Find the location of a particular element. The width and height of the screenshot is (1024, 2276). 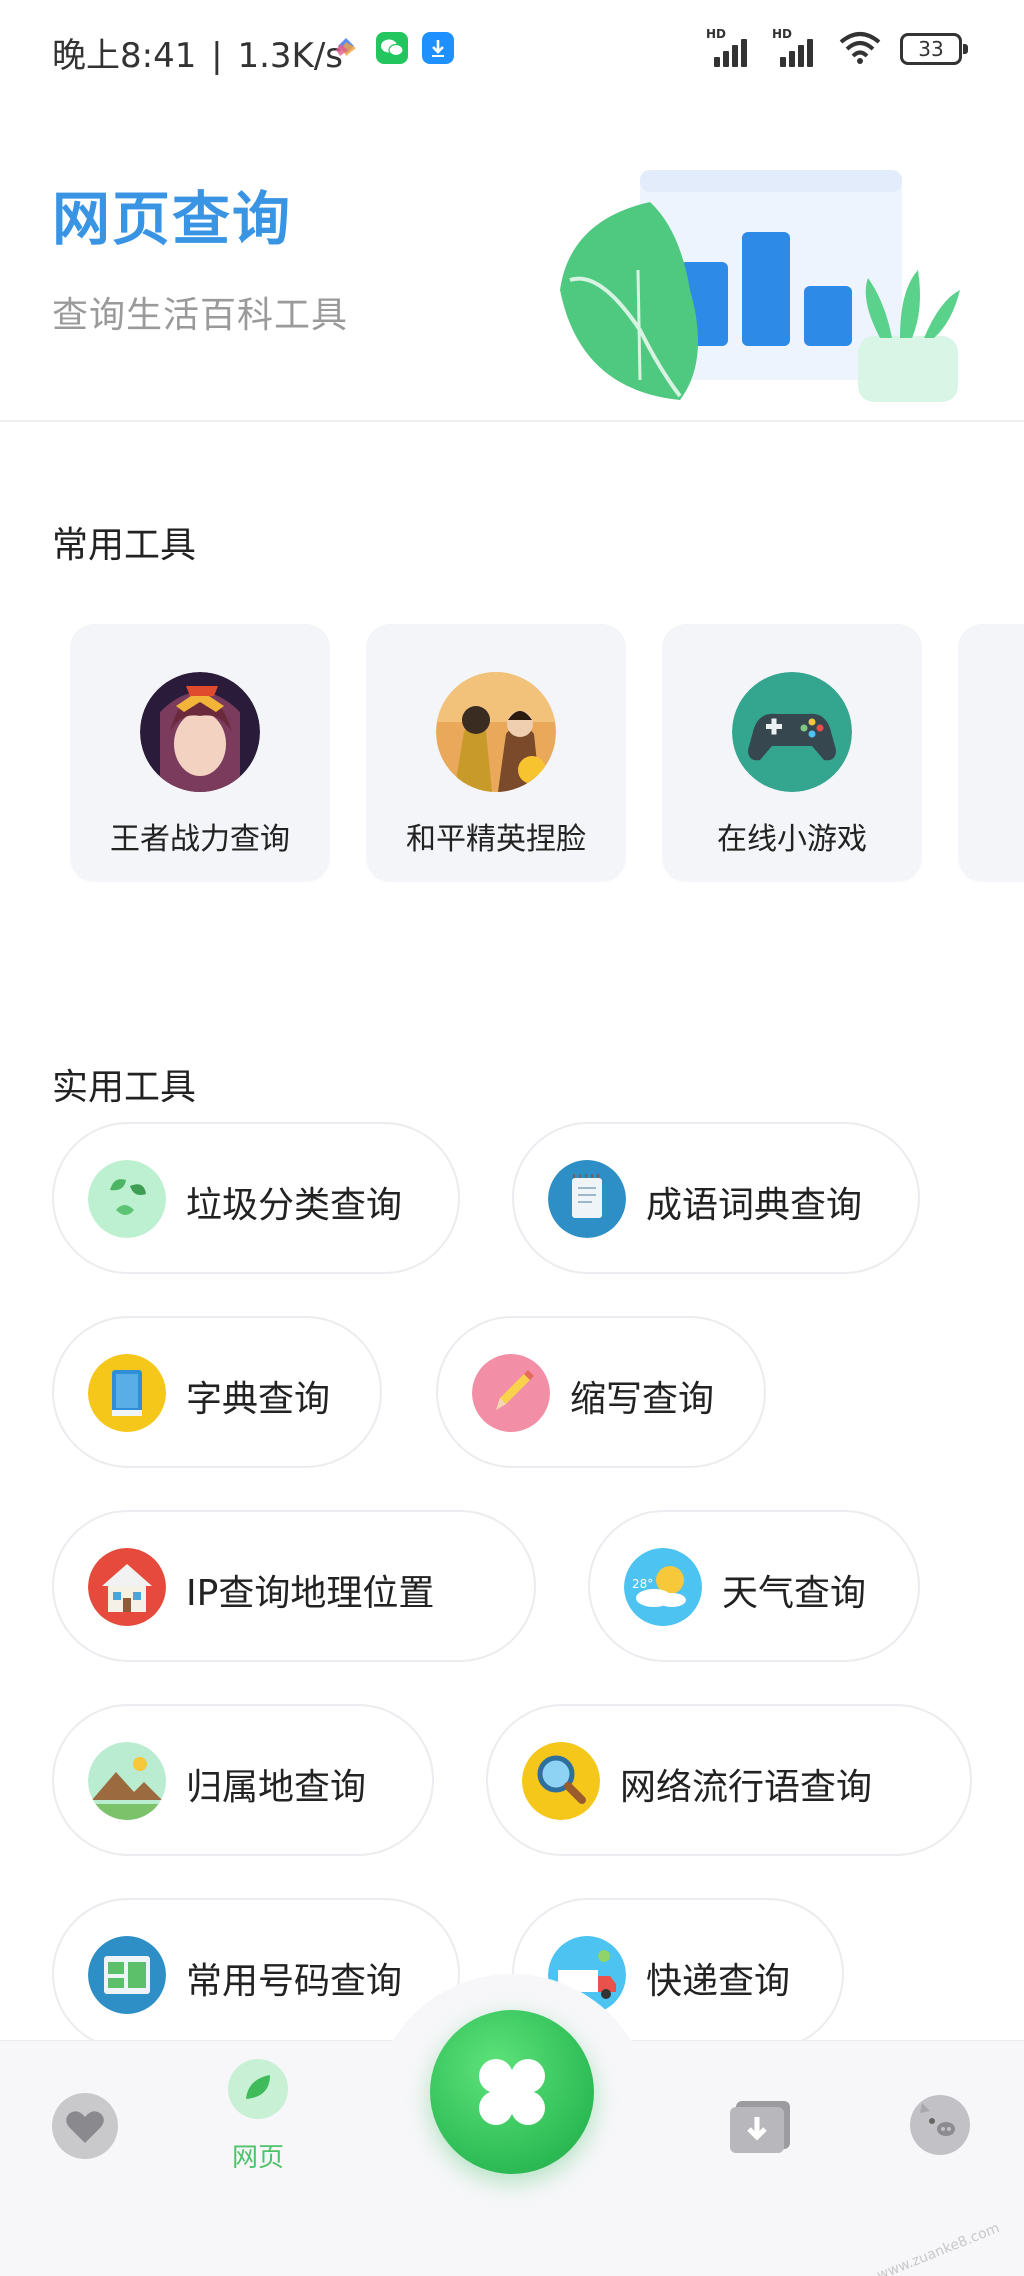

tool-label: IP查询地理位置 is located at coordinates (310, 1593).